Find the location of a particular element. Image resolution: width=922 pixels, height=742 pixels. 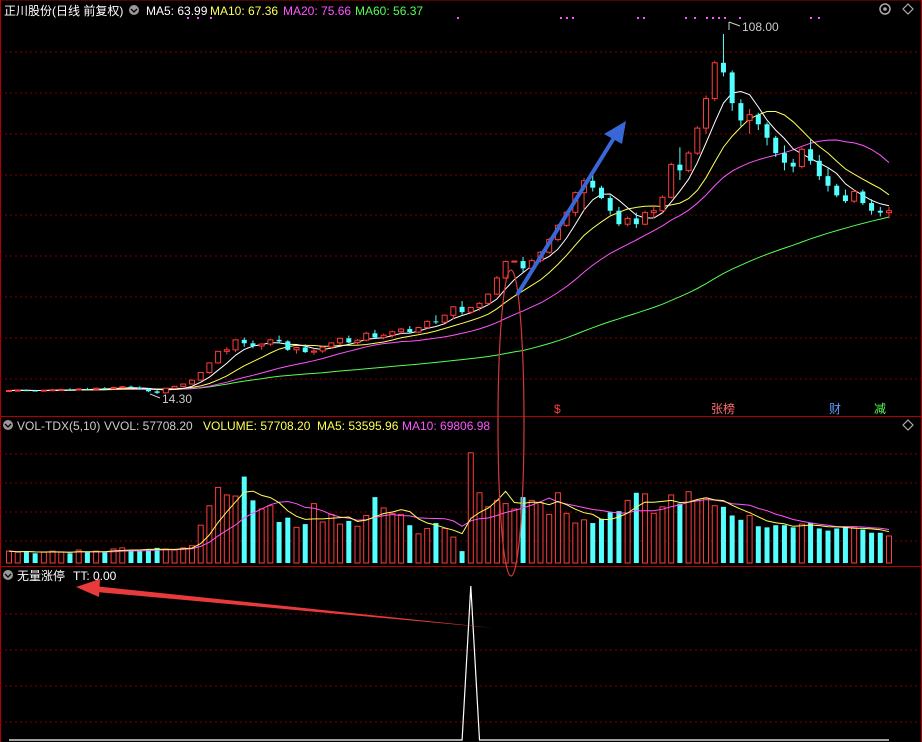

marker-list: 张榜 is located at coordinates (723, 408).